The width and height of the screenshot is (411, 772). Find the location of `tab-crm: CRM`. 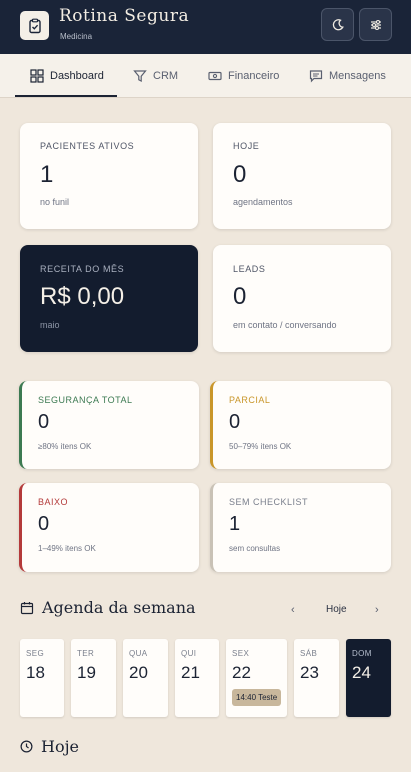

tab-crm: CRM is located at coordinates (155, 76).